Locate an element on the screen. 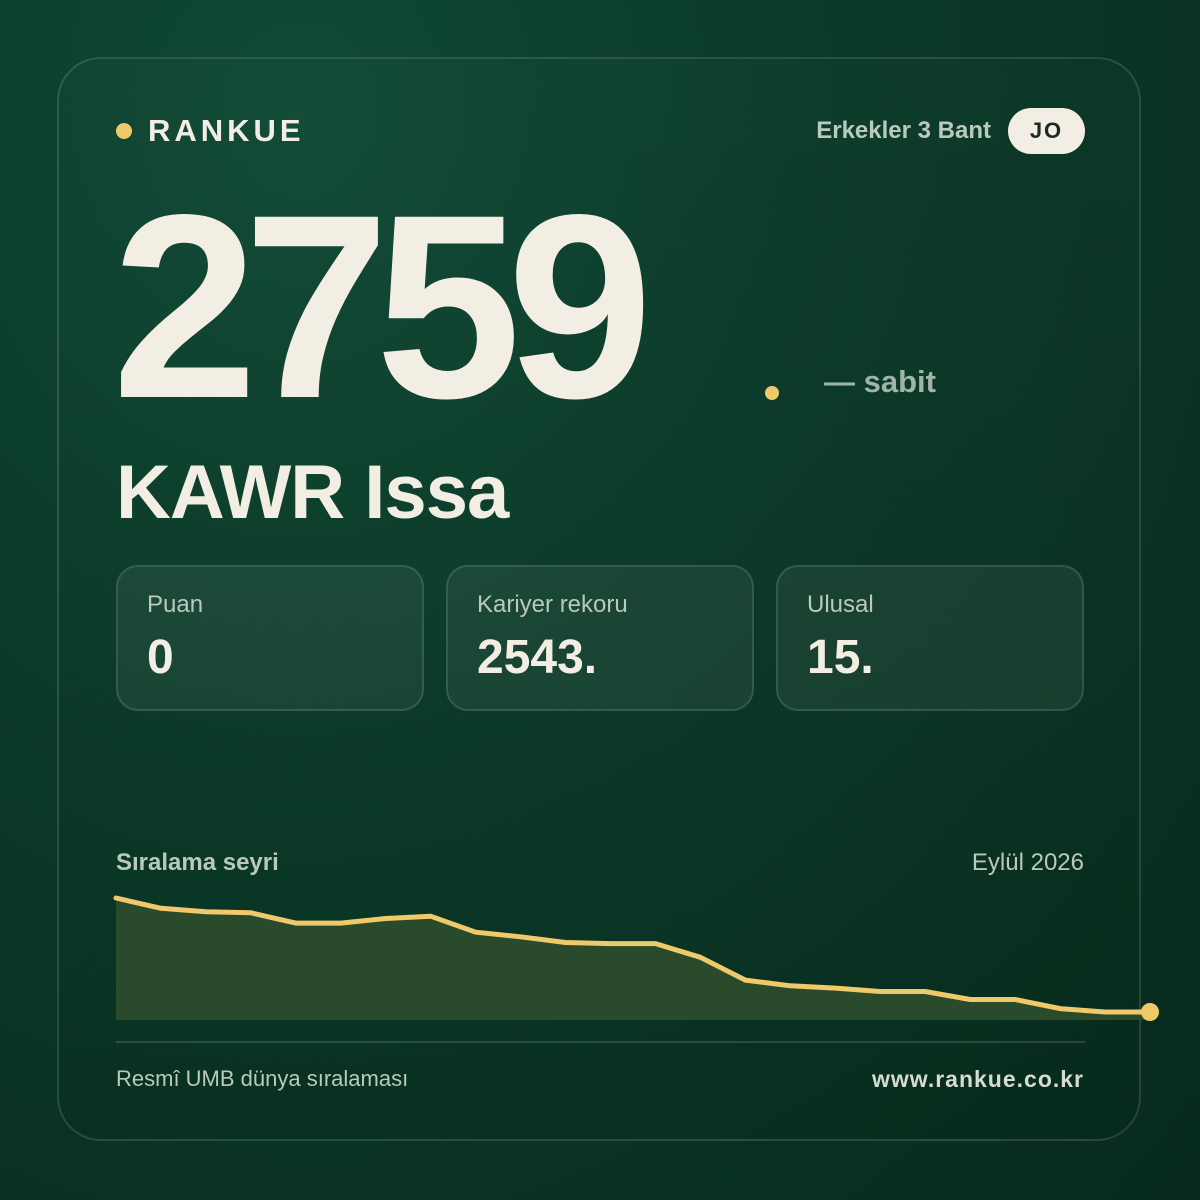 This screenshot has height=1200, width=1200. history-date: Eylül 2026 is located at coordinates (1027, 862).